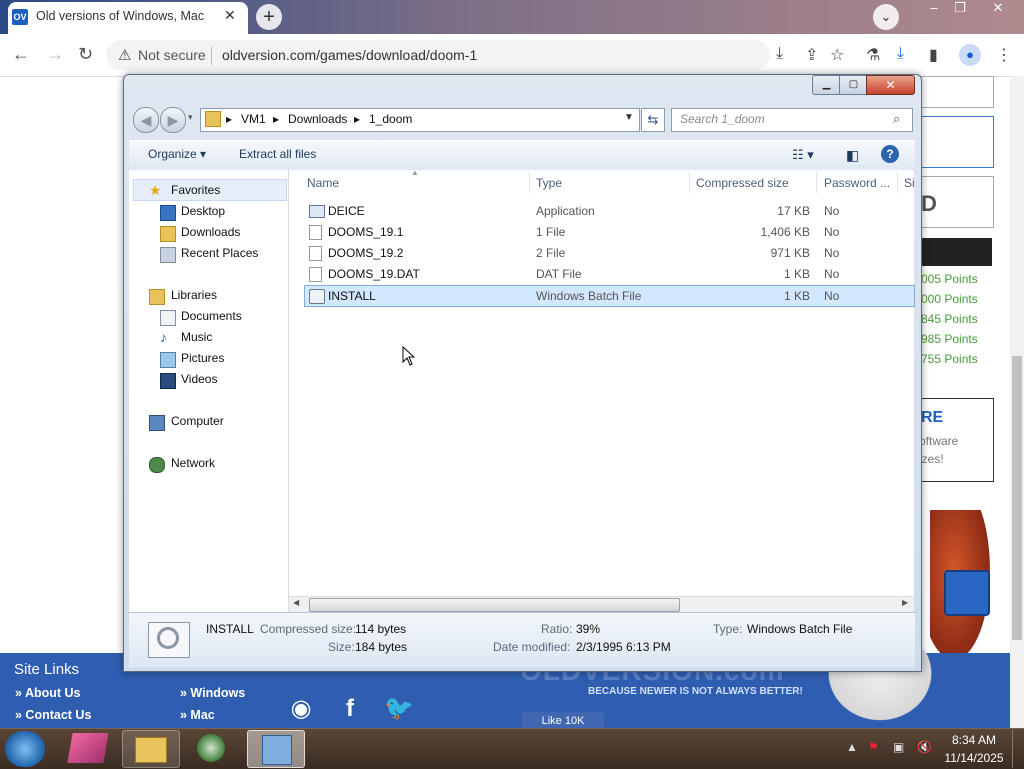 The height and width of the screenshot is (769, 1024). Describe the element at coordinates (653, 120) in the screenshot. I see `refresh-icon: ⇆` at that location.